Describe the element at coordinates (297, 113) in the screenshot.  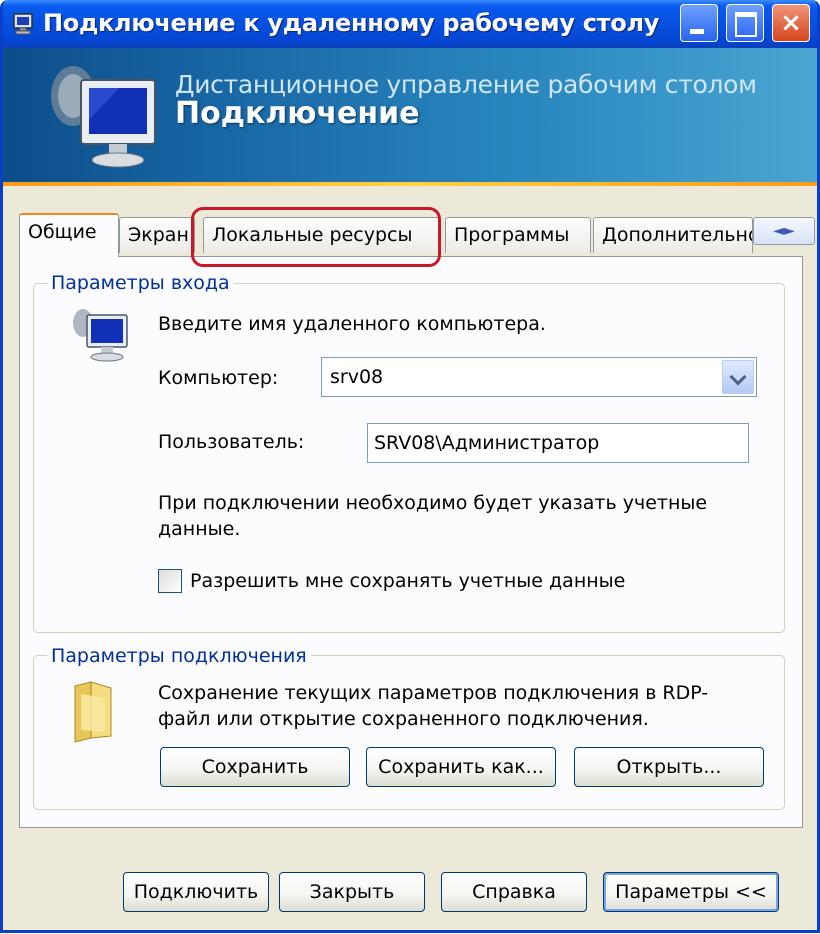
I see `banner-title: Подключение` at that location.